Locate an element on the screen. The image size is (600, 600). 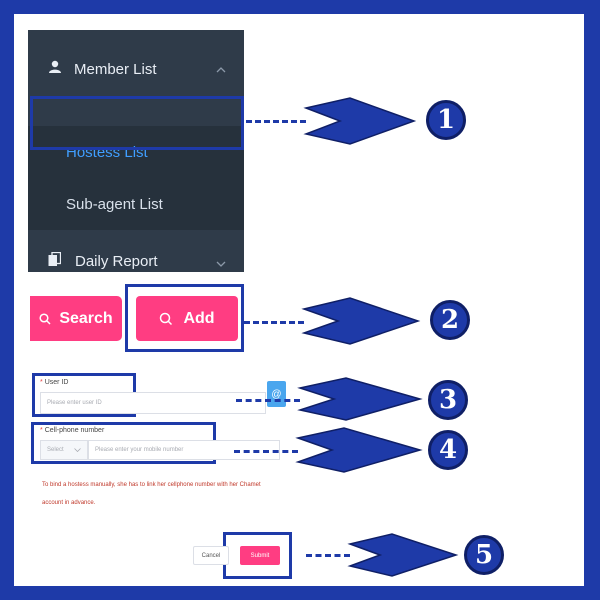
country-code-select: Select is located at coordinates (64, 450).